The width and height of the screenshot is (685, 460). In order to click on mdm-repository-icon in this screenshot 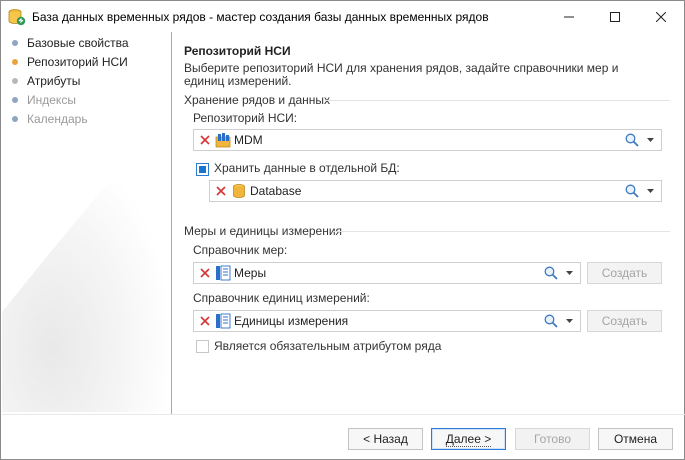, I will do `click(223, 140)`.